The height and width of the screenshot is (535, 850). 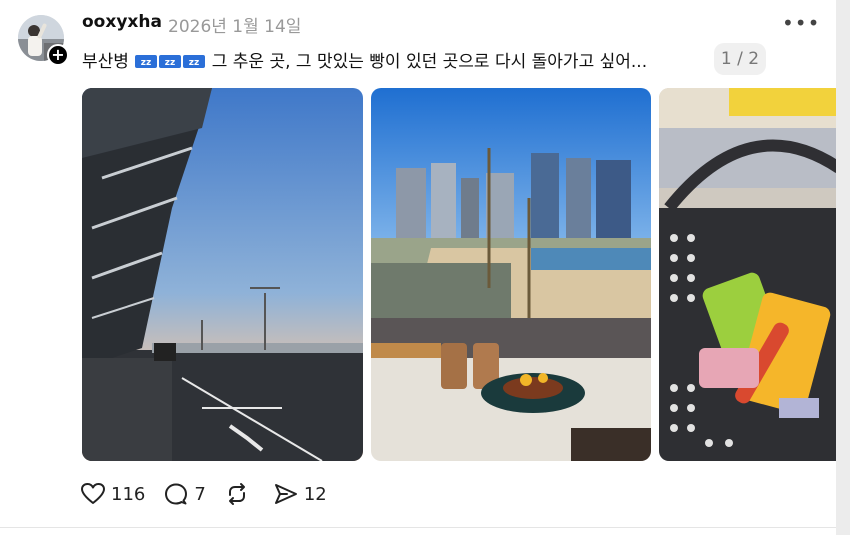 I want to click on repost-button, so click(x=239, y=494).